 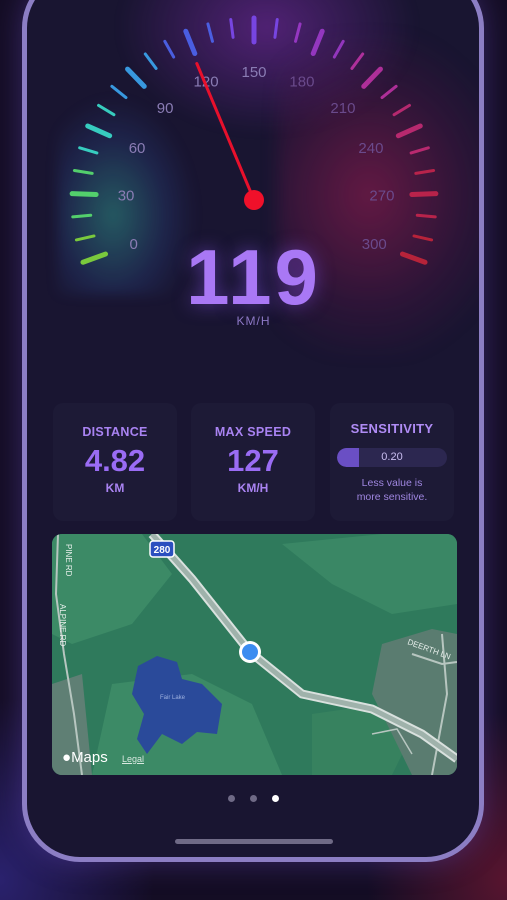 I want to click on maps-brand: ●Maps, so click(x=85, y=757).